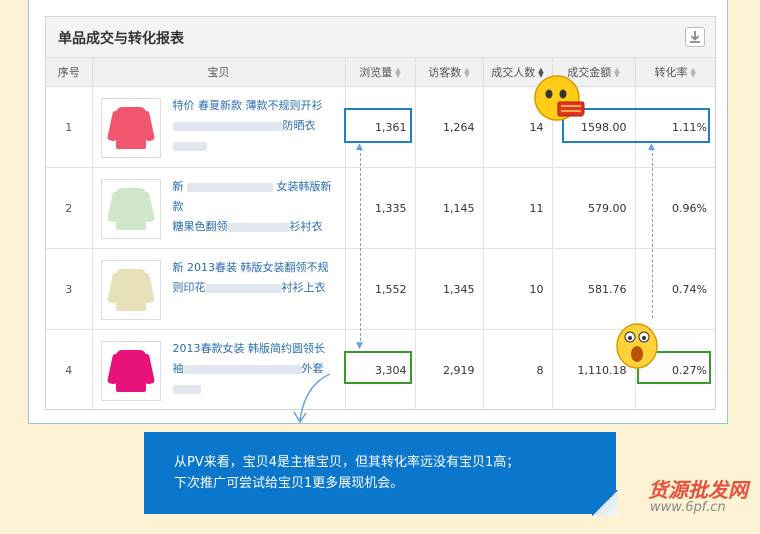  I want to click on amount-cell: 579.00, so click(594, 208).